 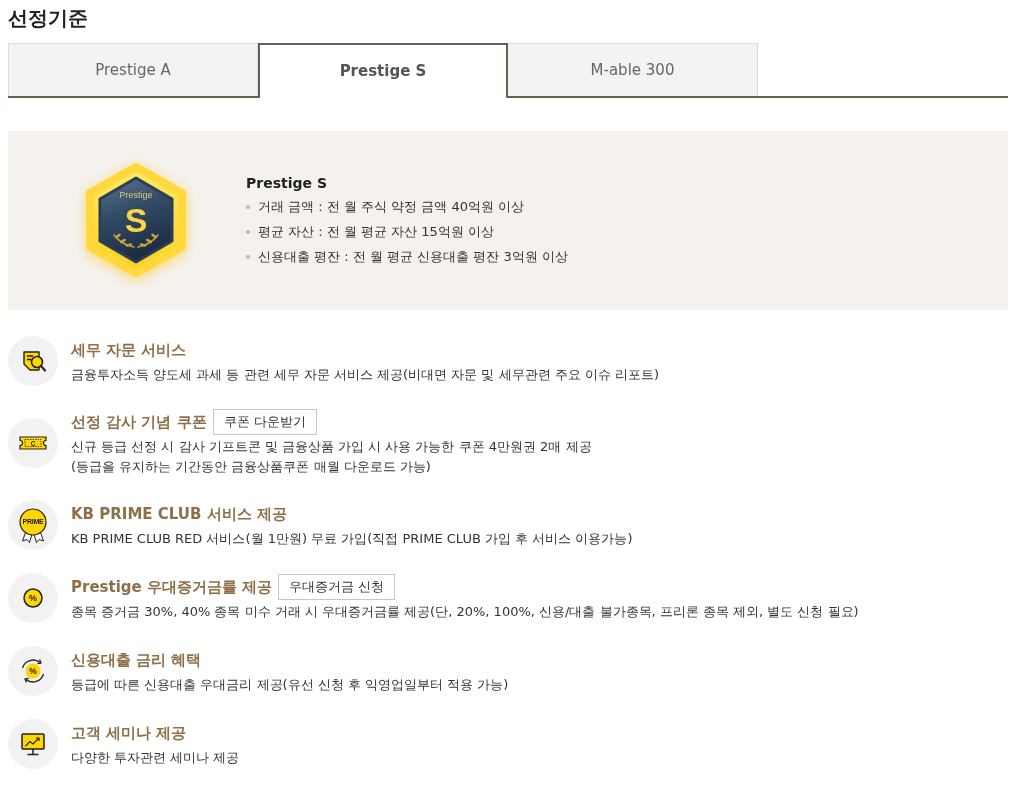 I want to click on percent-icon: %, so click(x=33, y=598).